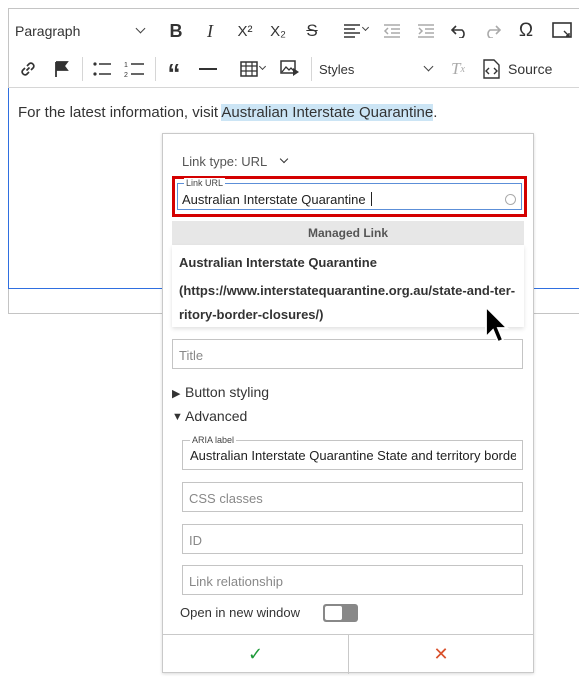 This screenshot has height=681, width=579. I want to click on subscript-button: X₂, so click(278, 31).